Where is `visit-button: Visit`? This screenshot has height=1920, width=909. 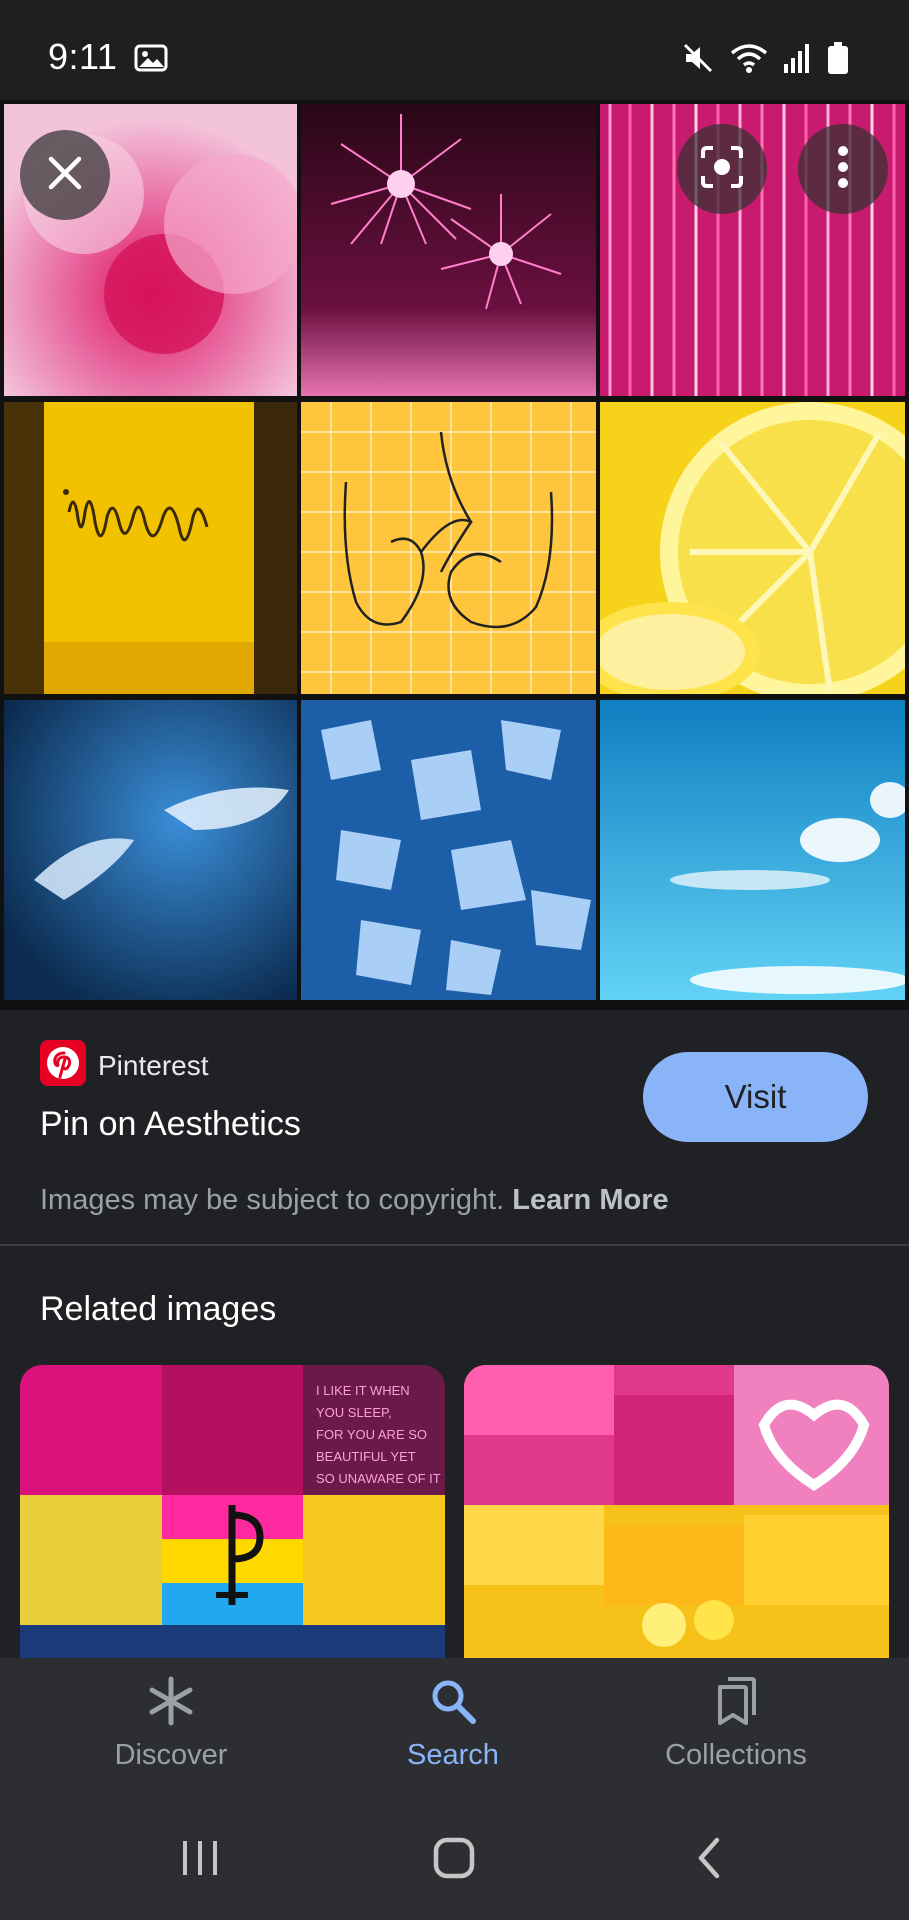 visit-button: Visit is located at coordinates (755, 1097).